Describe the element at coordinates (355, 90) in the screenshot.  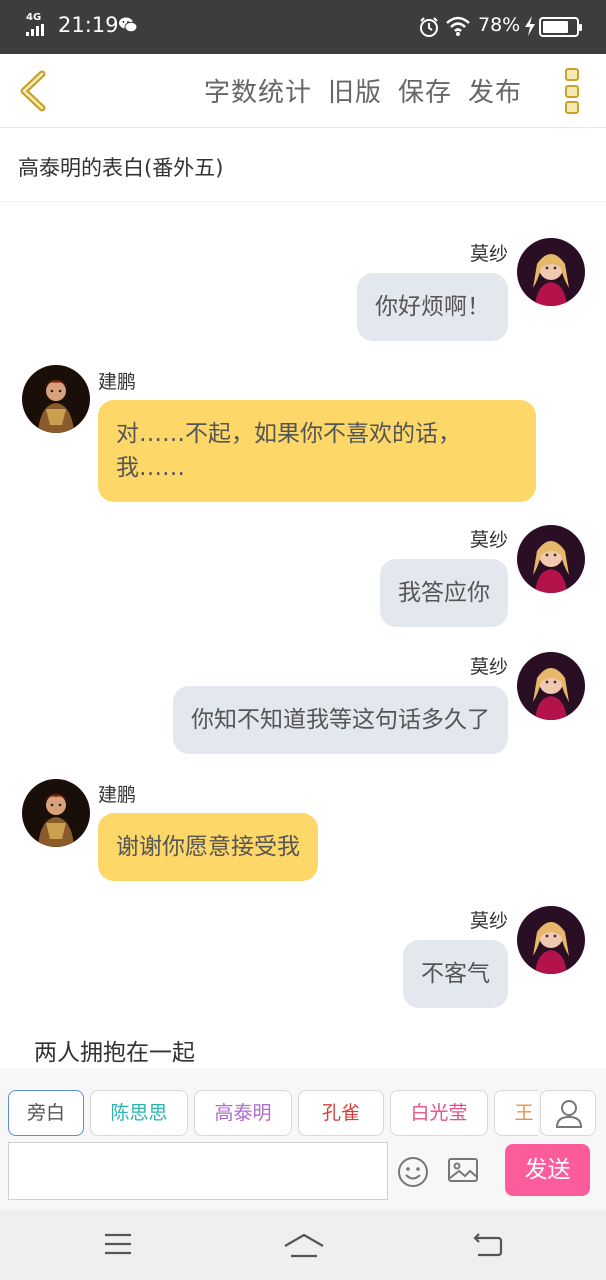
I see `old-version-button: 旧版` at that location.